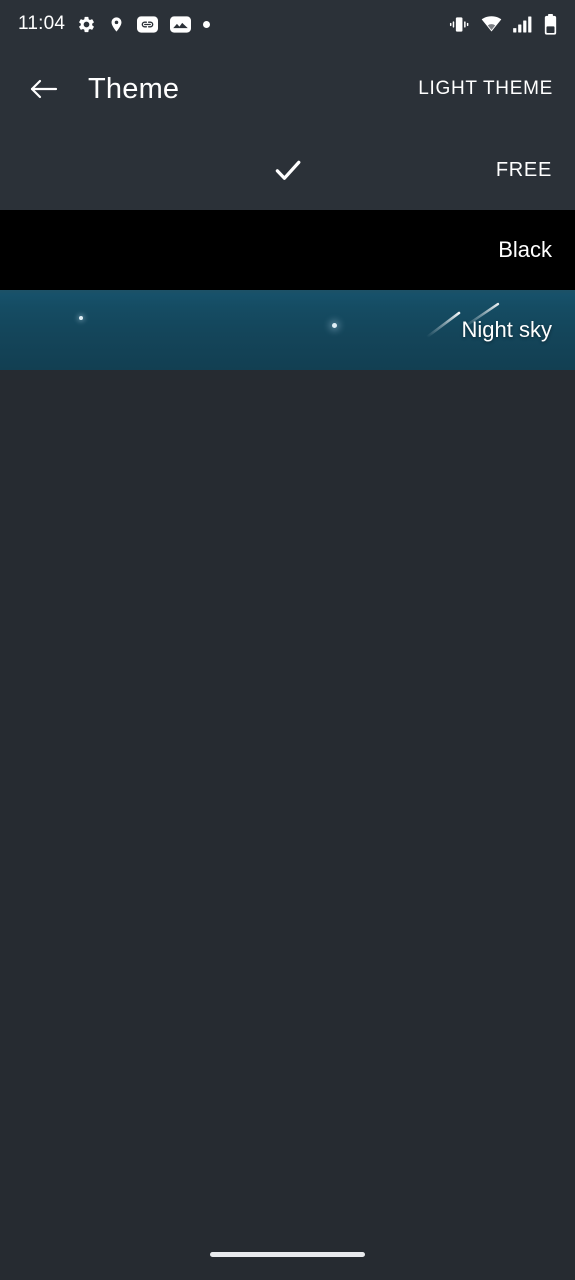 This screenshot has height=1280, width=575. Describe the element at coordinates (134, 88) in the screenshot. I see `page-title: Theme` at that location.